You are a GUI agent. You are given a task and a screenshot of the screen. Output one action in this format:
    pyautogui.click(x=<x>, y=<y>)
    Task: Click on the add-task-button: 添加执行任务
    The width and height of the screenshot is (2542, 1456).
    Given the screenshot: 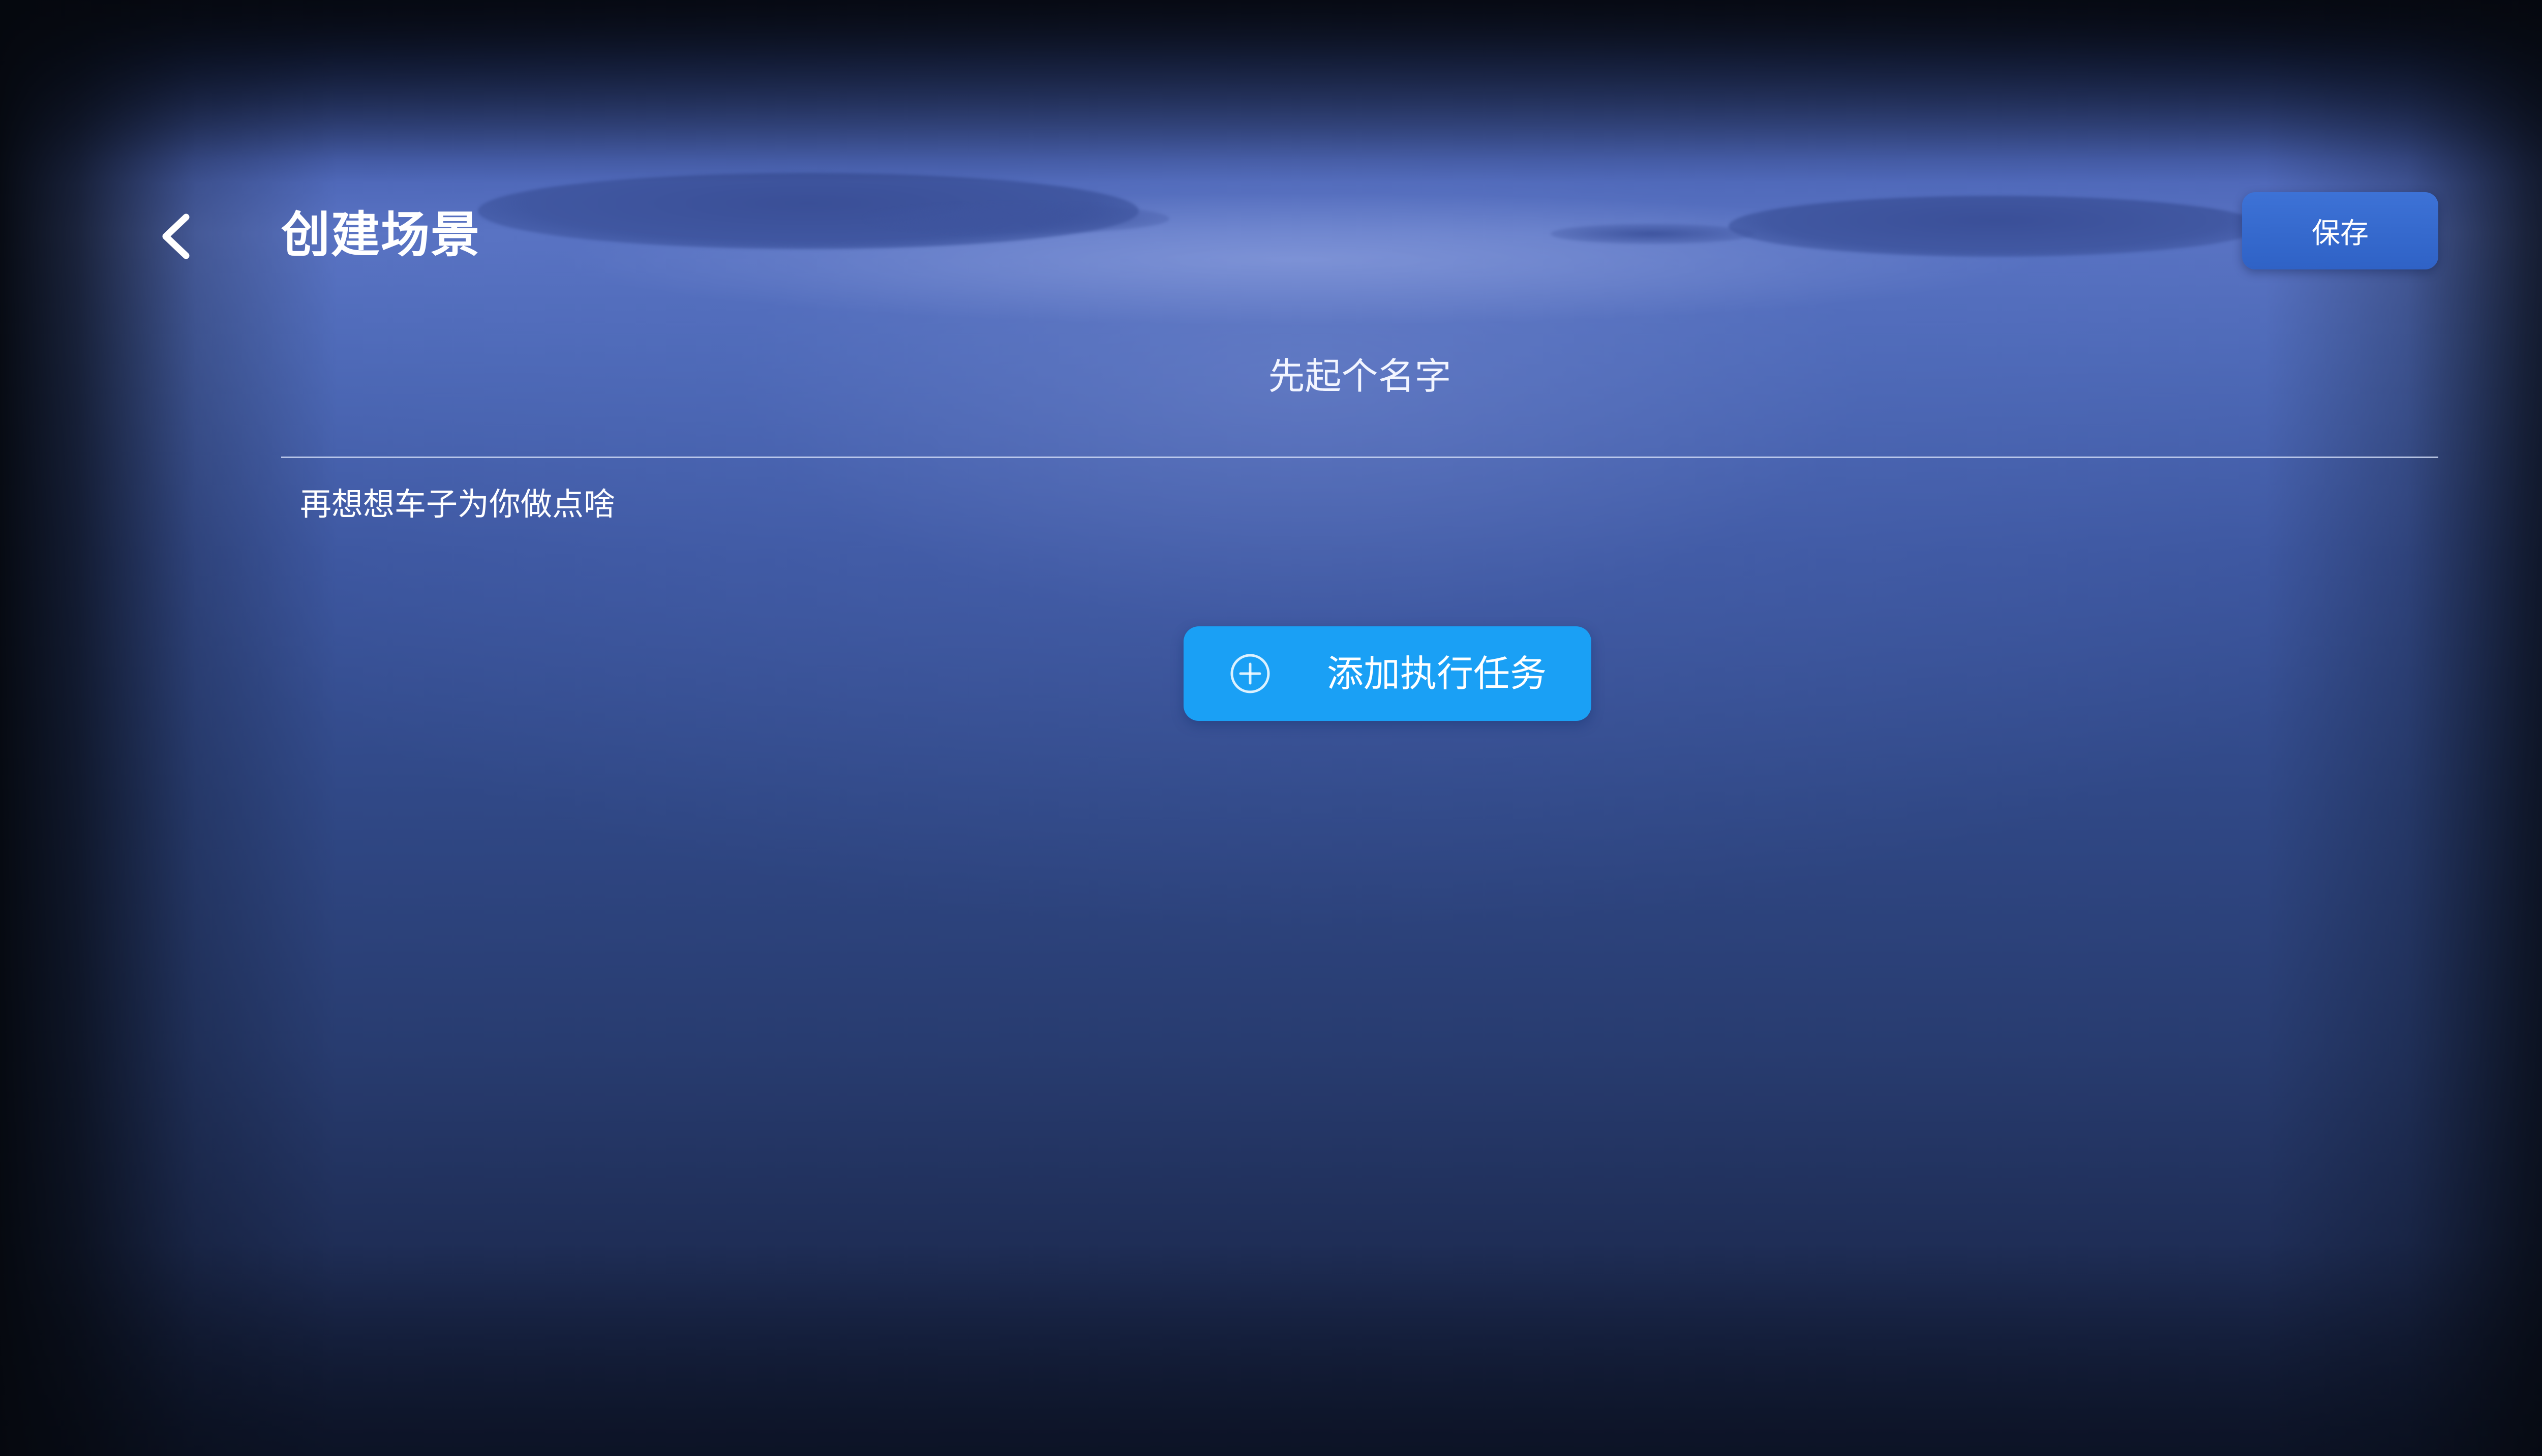 What is the action you would take?
    pyautogui.click(x=1387, y=673)
    